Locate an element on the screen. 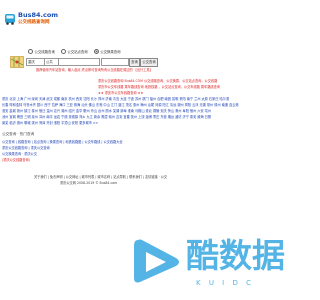  radio-line-query: 公交线路查询 is located at coordinates (41, 51).